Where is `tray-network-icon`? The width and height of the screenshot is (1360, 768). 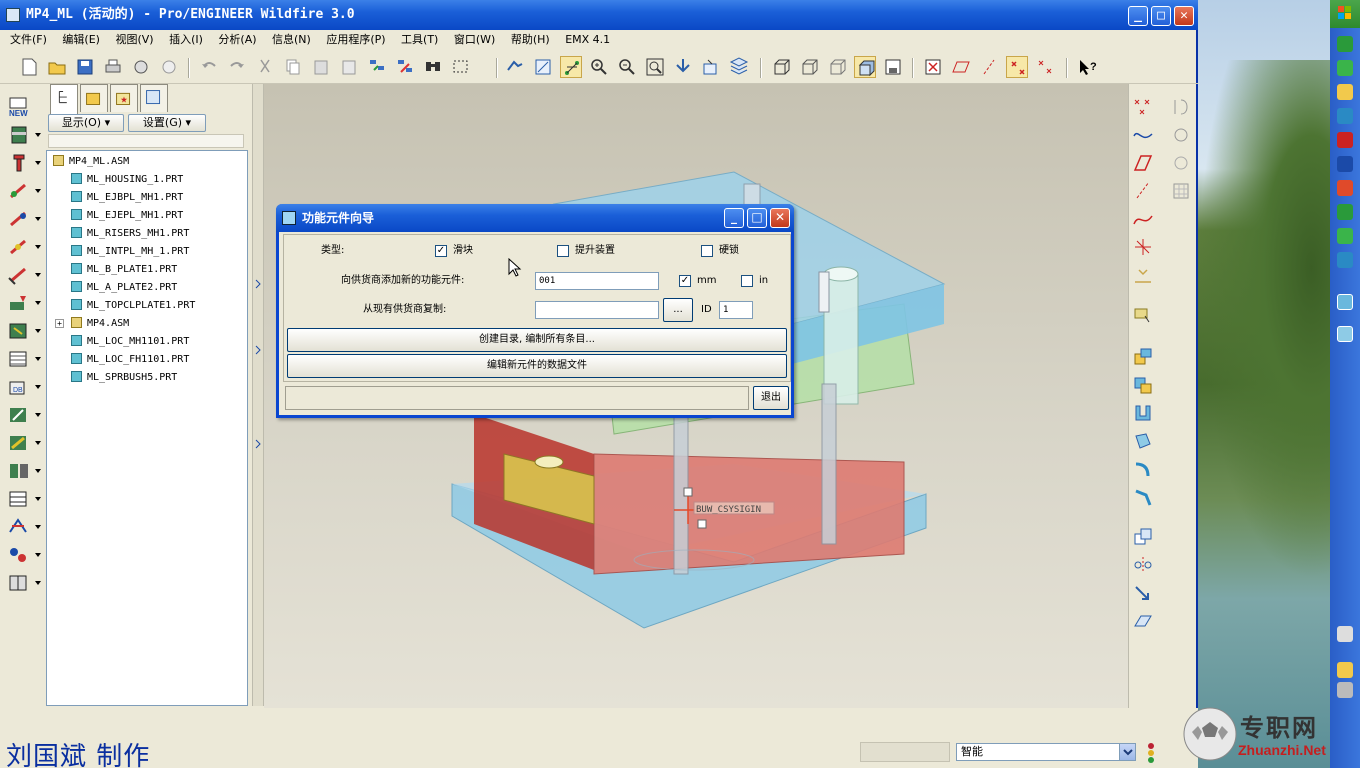 tray-network-icon is located at coordinates (1345, 690).